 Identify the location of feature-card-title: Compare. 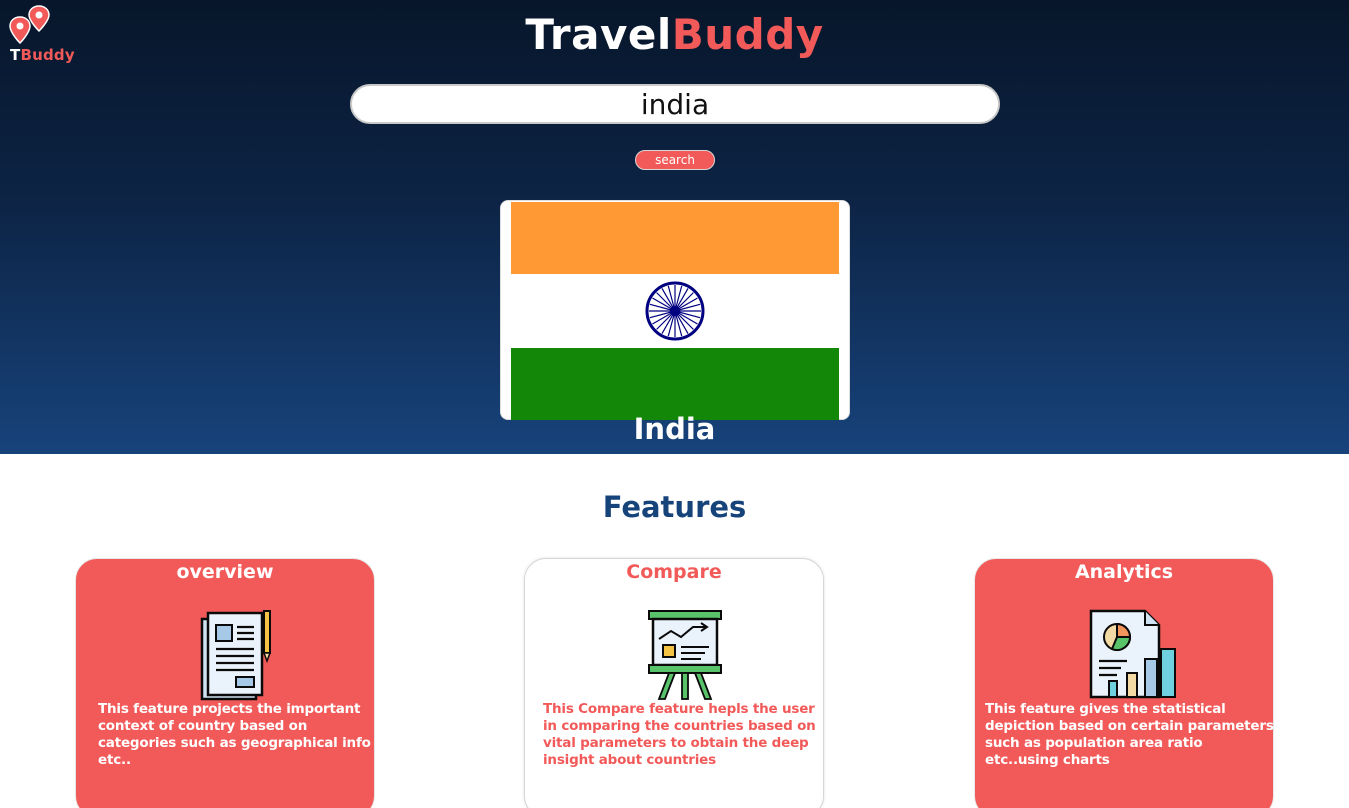
(674, 572).